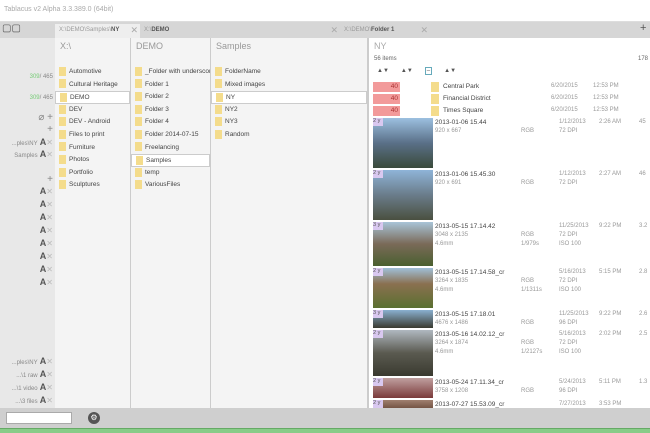 This screenshot has height=433, width=650. What do you see at coordinates (92, 160) in the screenshot?
I see `folder-item: Photos` at bounding box center [92, 160].